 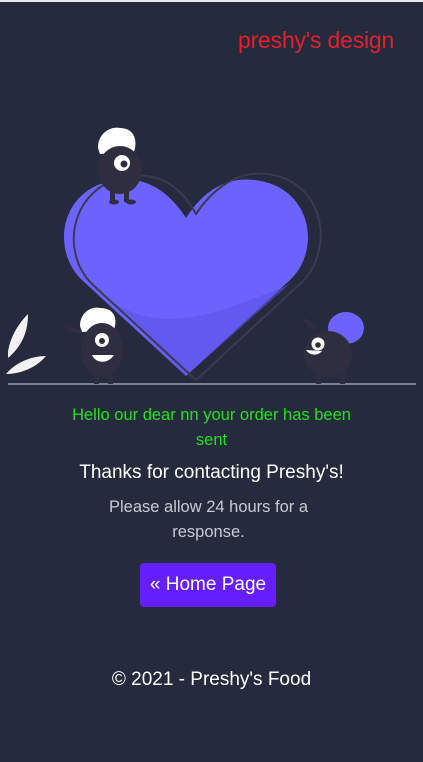 What do you see at coordinates (318, 345) in the screenshot?
I see `character-right-pupil` at bounding box center [318, 345].